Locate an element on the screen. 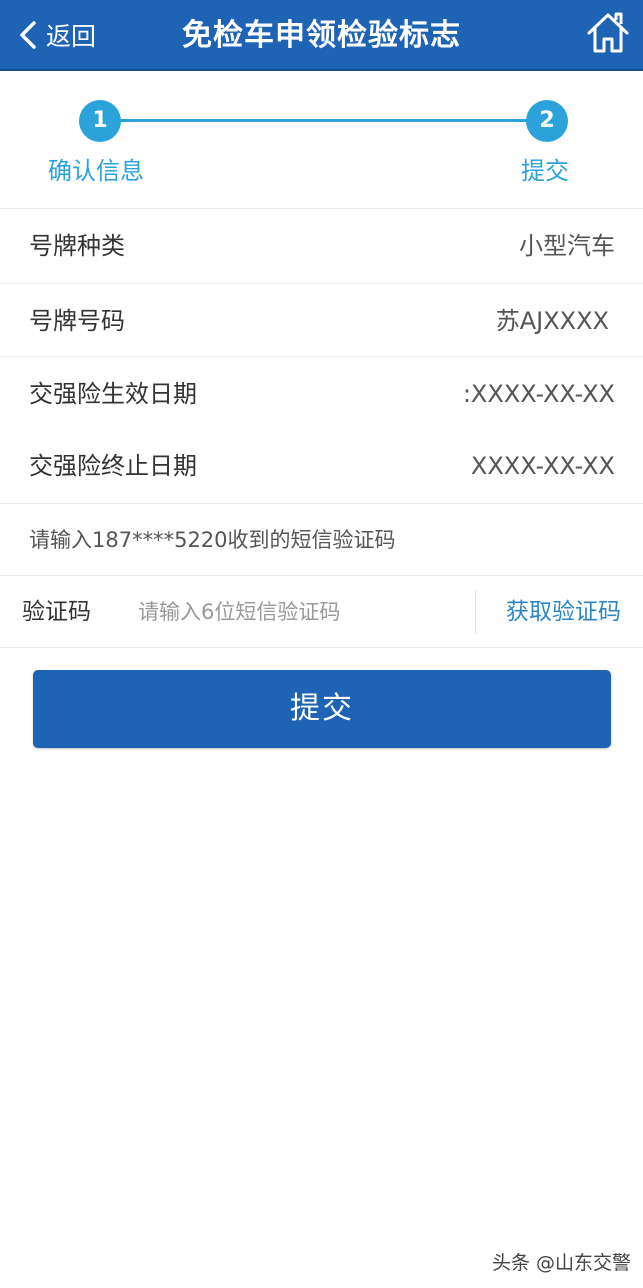 The height and width of the screenshot is (1288, 643). home-icon is located at coordinates (608, 33).